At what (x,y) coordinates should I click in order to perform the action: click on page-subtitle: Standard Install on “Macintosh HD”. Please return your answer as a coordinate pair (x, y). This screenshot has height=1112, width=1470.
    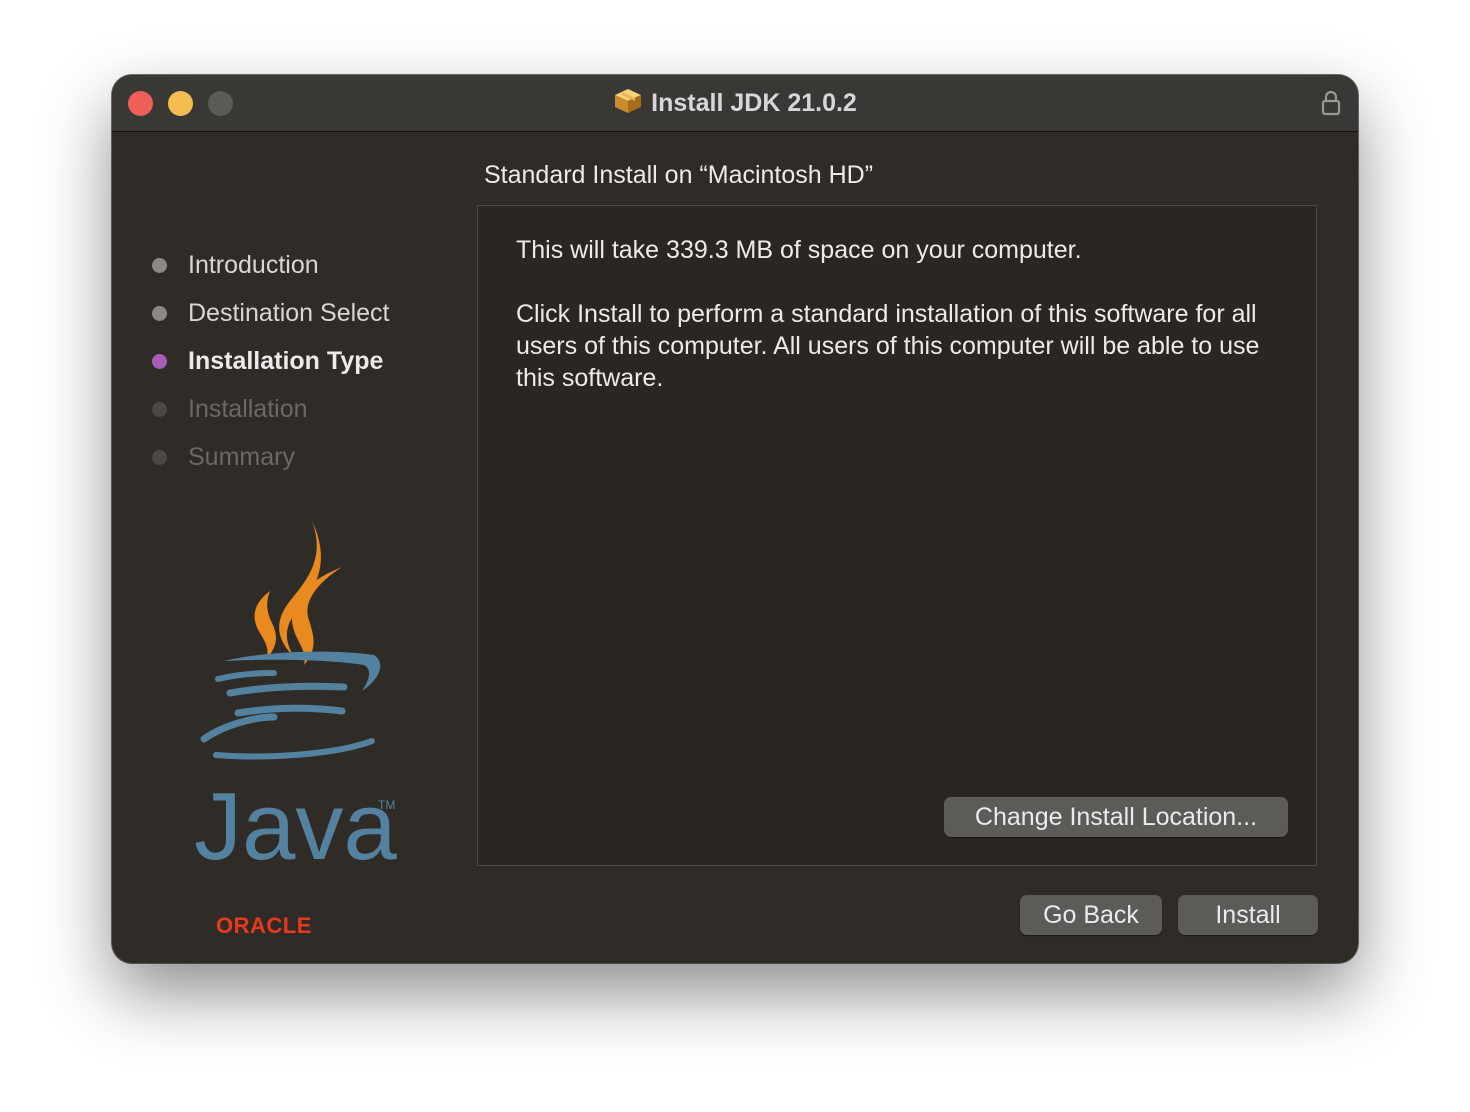
    Looking at the image, I should click on (679, 175).